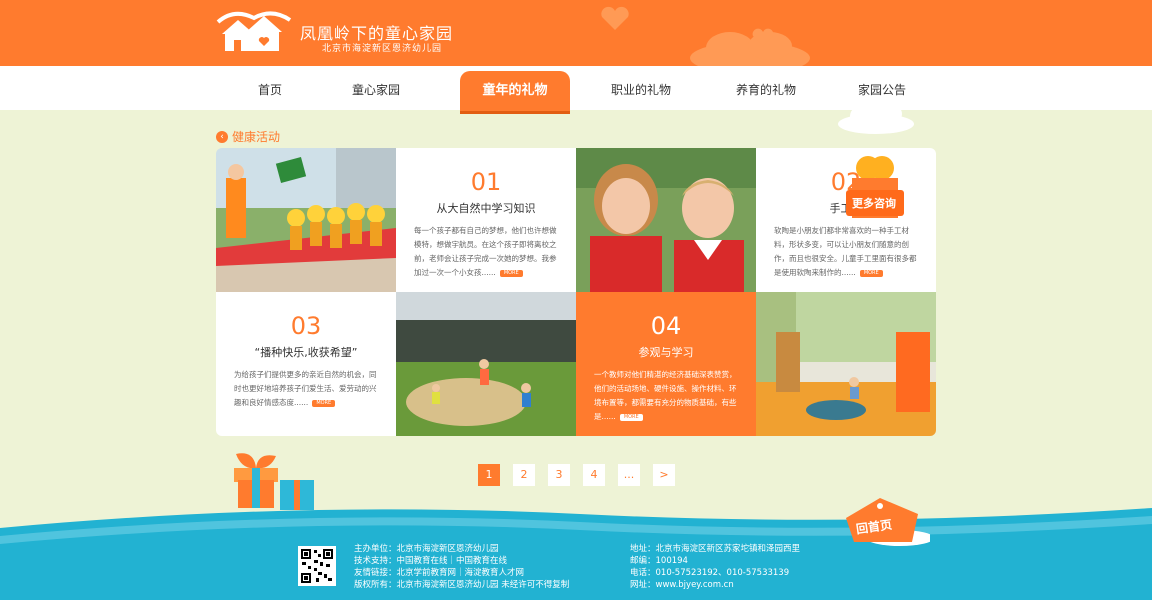  I want to click on card-number: 04, so click(666, 326).